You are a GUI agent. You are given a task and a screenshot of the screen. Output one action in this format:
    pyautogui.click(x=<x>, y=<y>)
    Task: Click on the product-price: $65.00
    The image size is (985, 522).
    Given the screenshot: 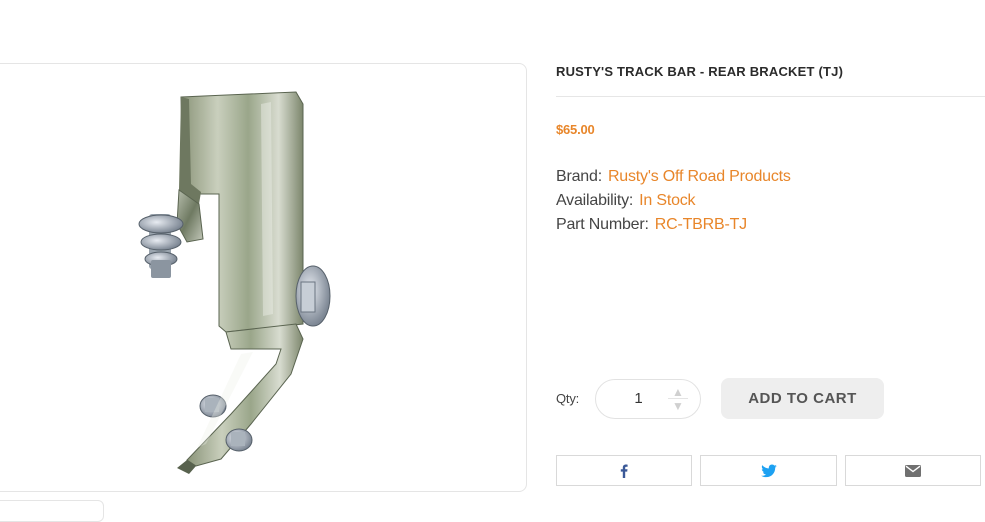 What is the action you would take?
    pyautogui.click(x=575, y=129)
    